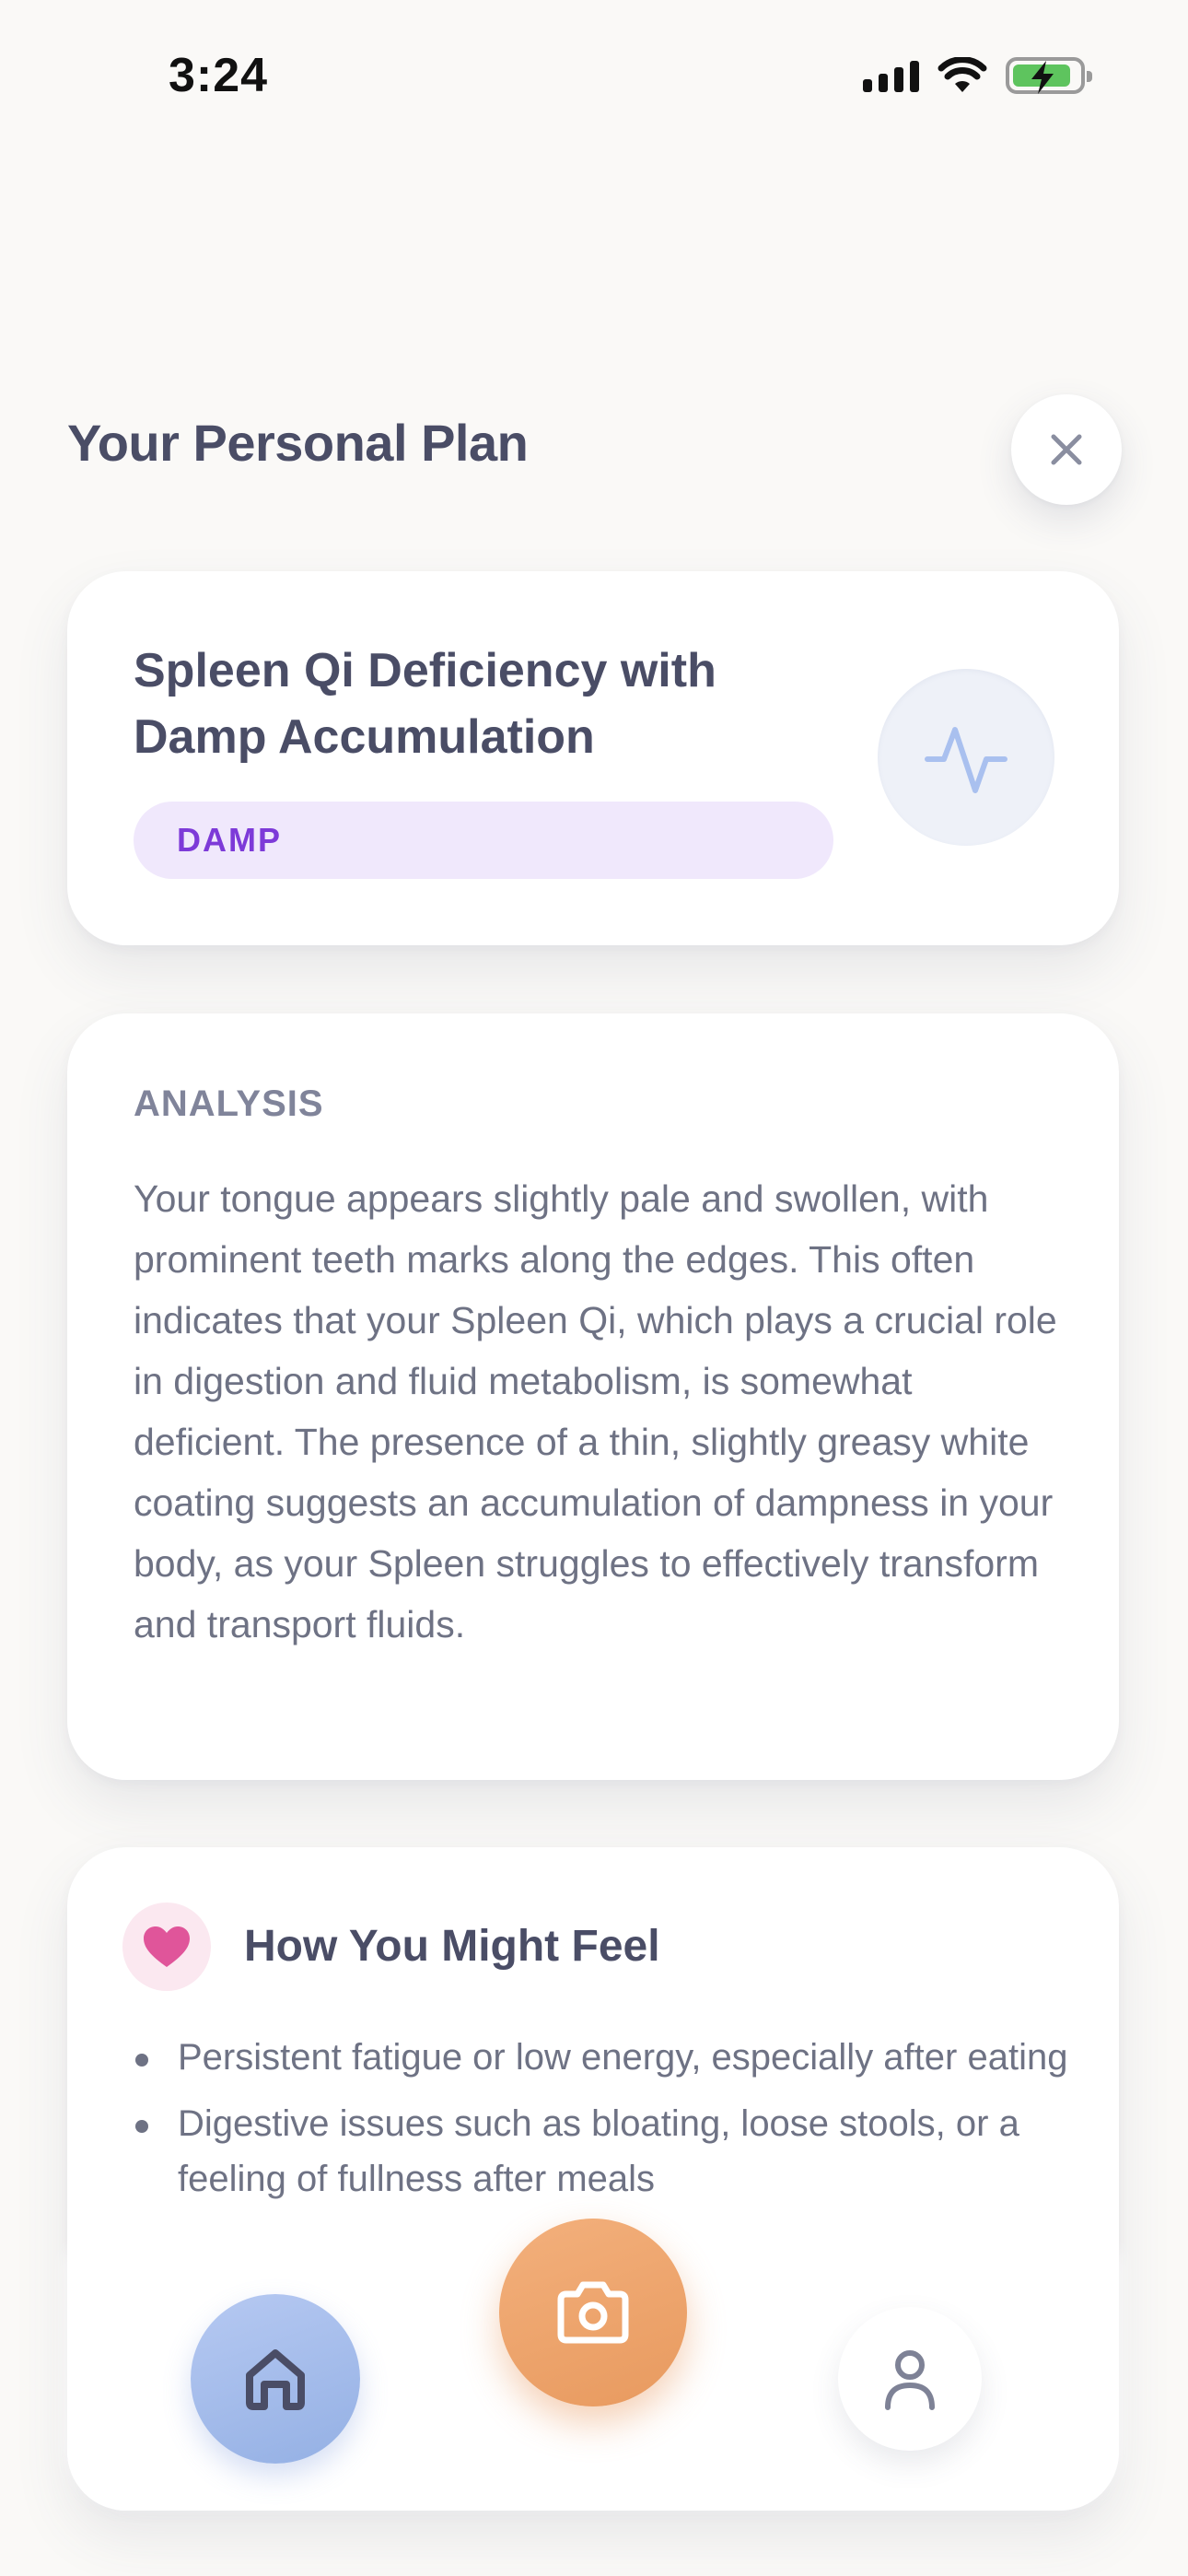  I want to click on heart-badge, so click(166, 1947).